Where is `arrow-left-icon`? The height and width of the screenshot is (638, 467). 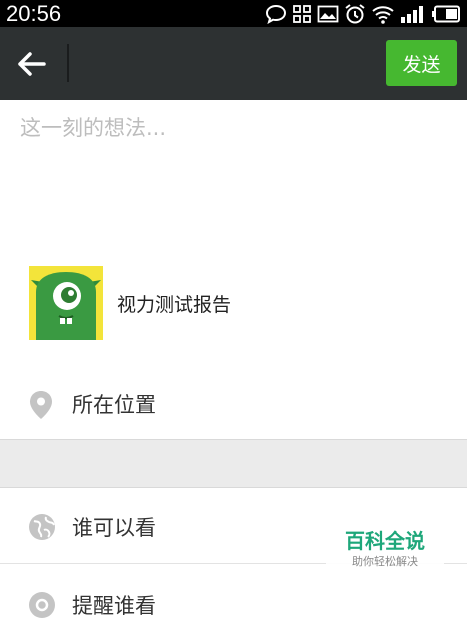
arrow-left-icon is located at coordinates (32, 64).